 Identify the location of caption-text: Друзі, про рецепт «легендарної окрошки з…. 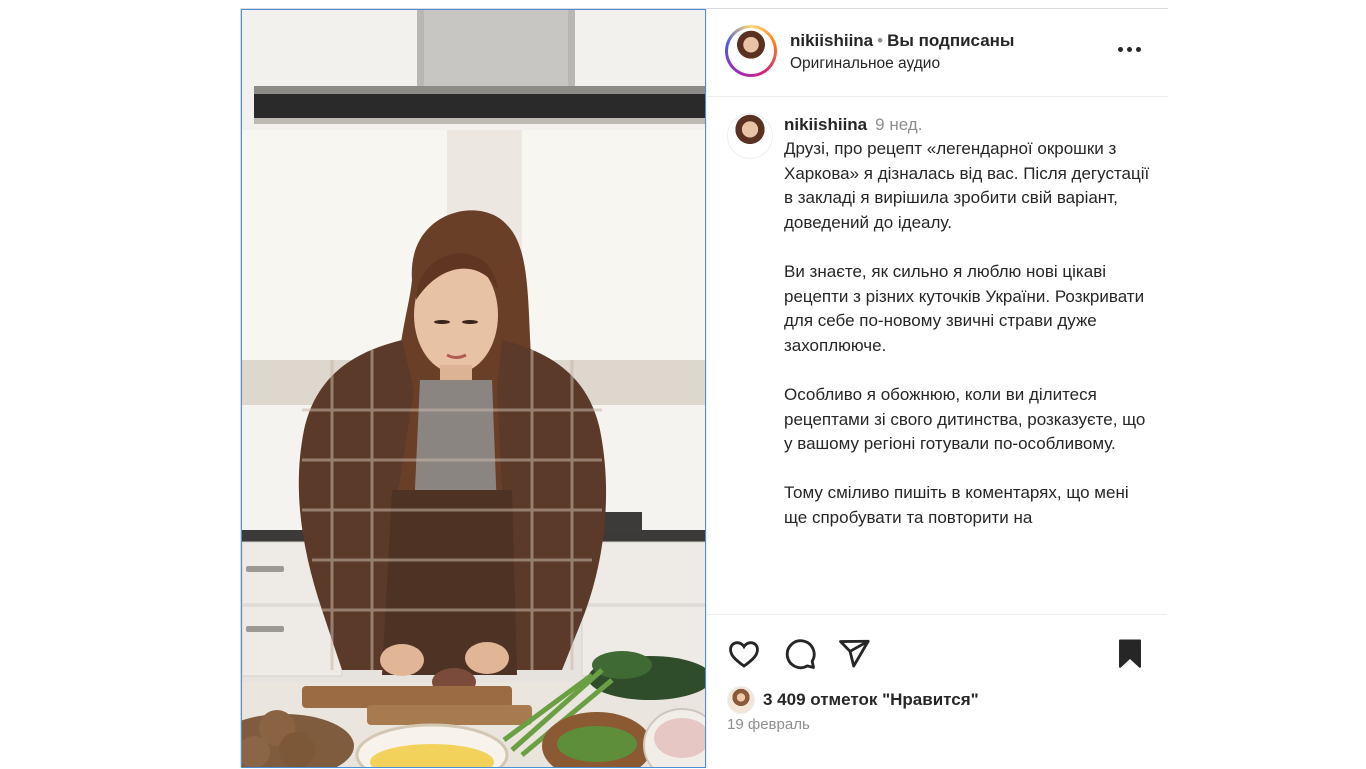
(969, 346).